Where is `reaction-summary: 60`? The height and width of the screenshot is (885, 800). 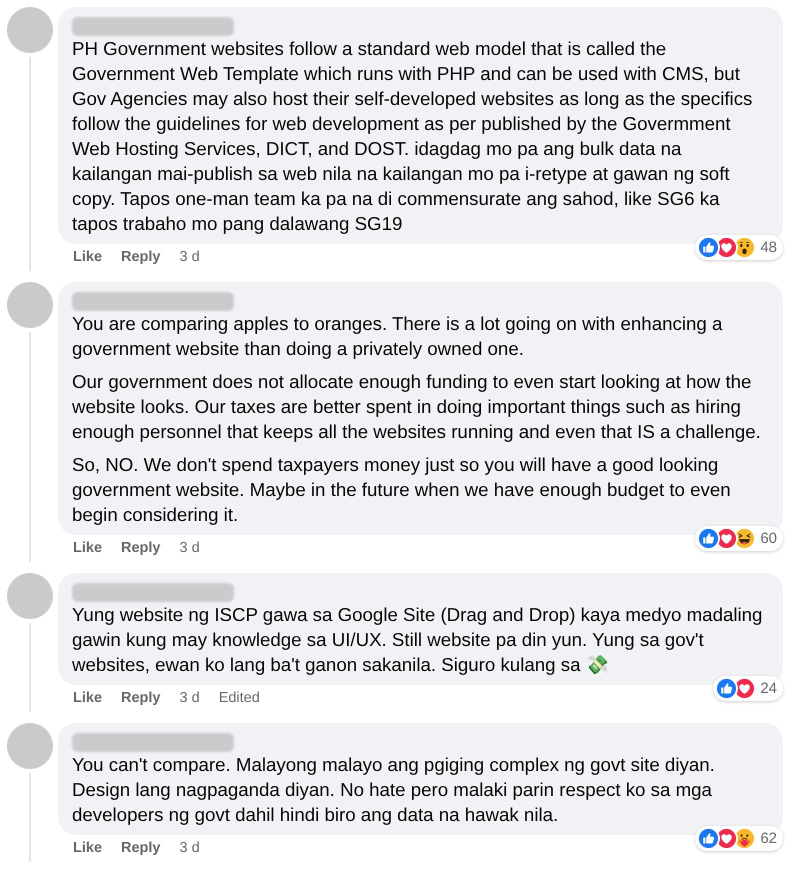
reaction-summary: 60 is located at coordinates (739, 538).